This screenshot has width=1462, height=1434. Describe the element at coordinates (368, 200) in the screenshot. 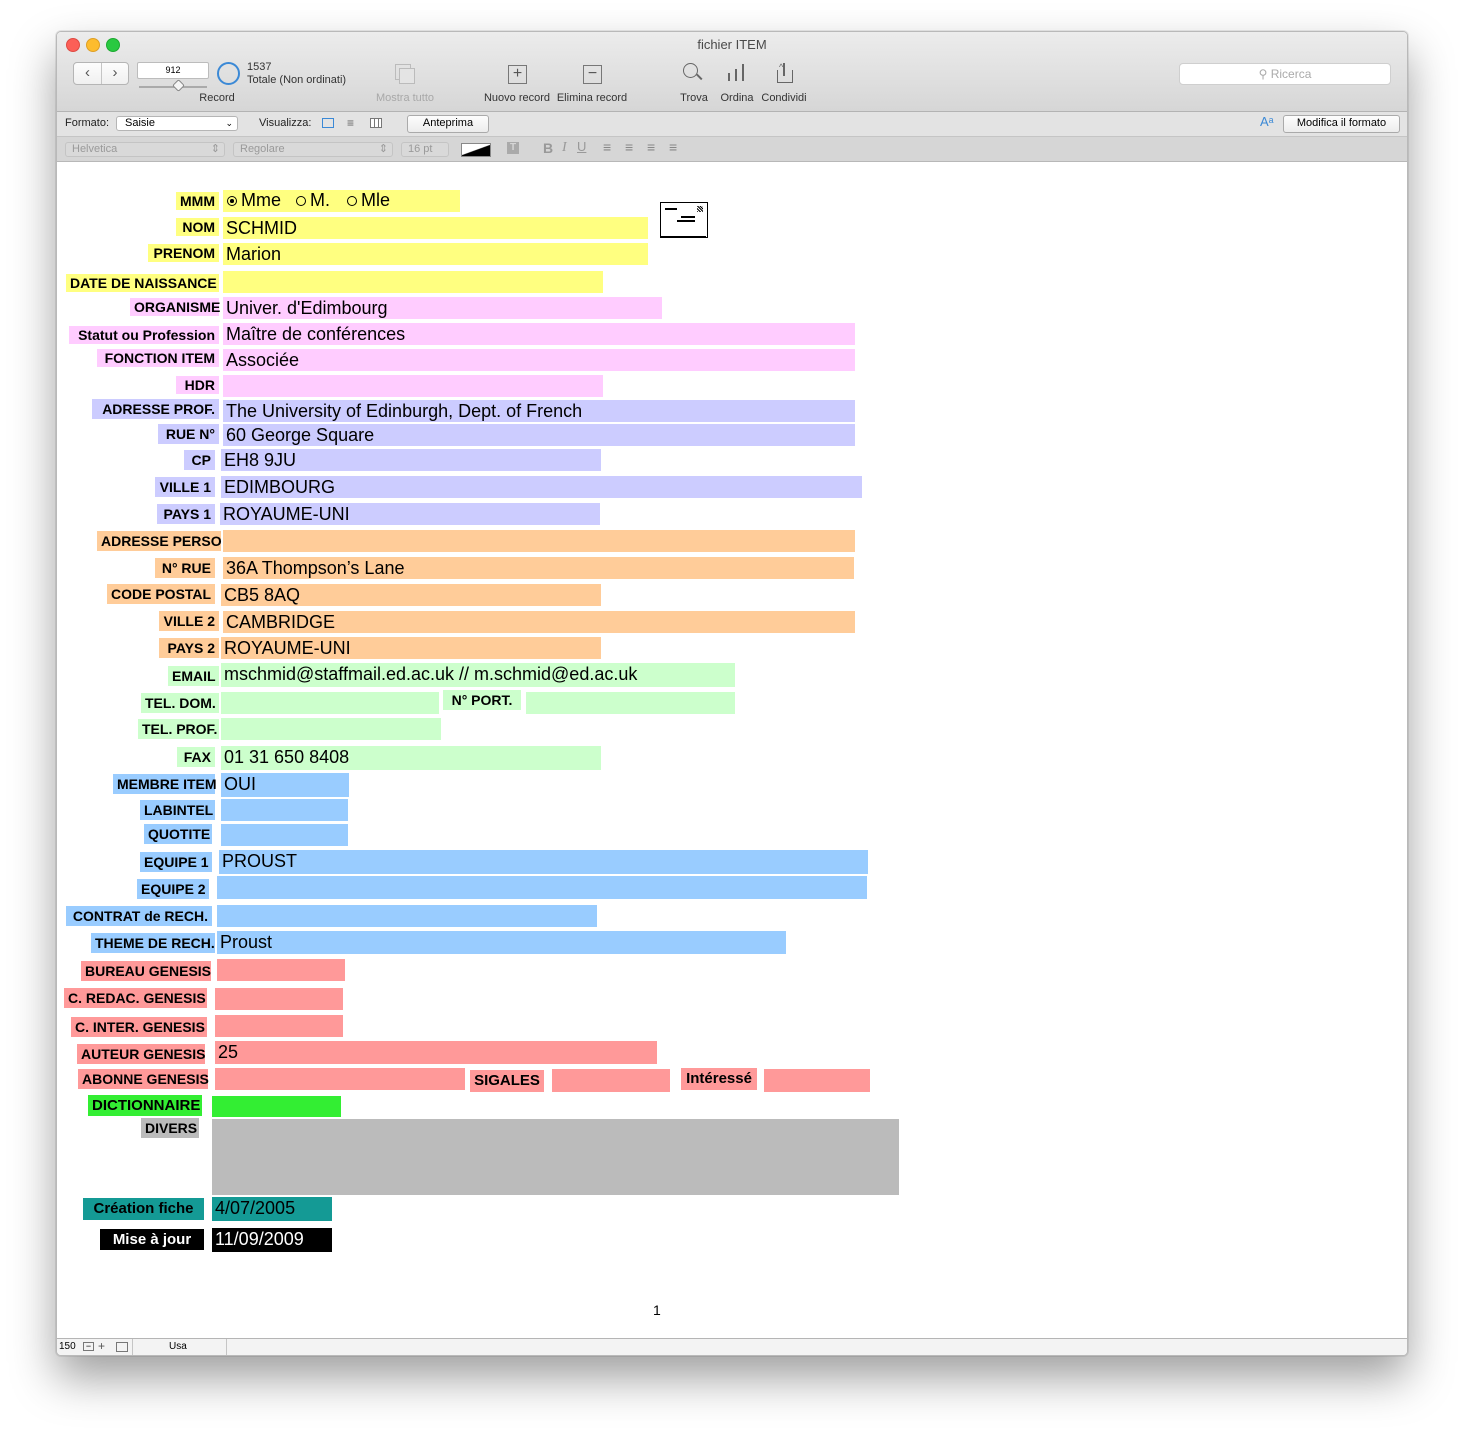

I see `radio-mle: Mle` at that location.